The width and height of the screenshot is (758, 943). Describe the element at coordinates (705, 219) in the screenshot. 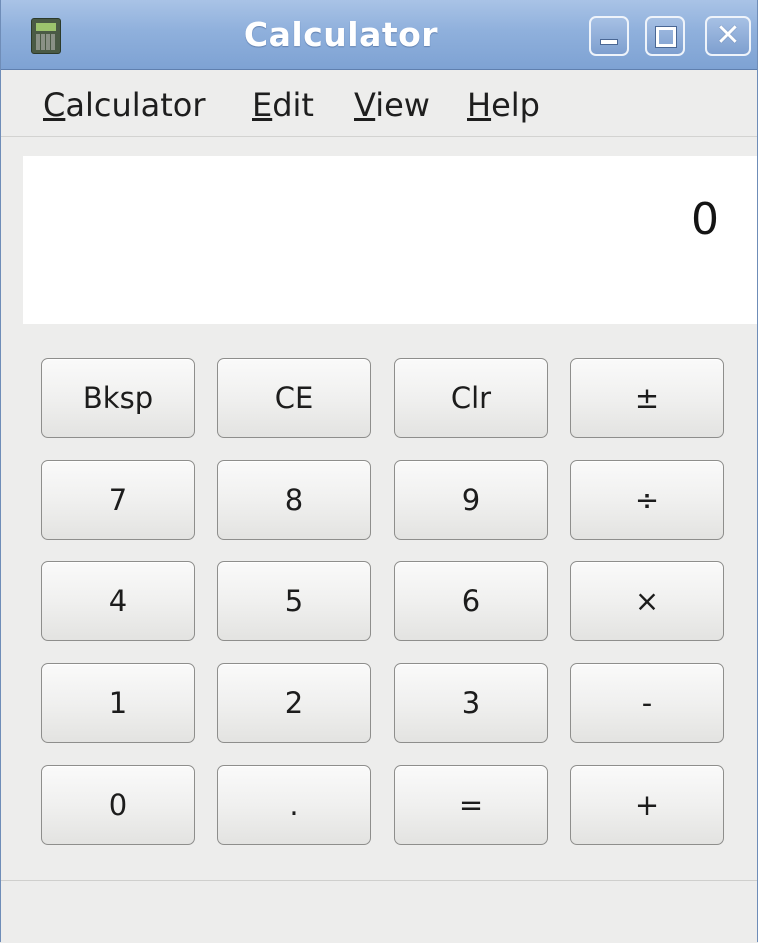

I see `display-value: 0` at that location.